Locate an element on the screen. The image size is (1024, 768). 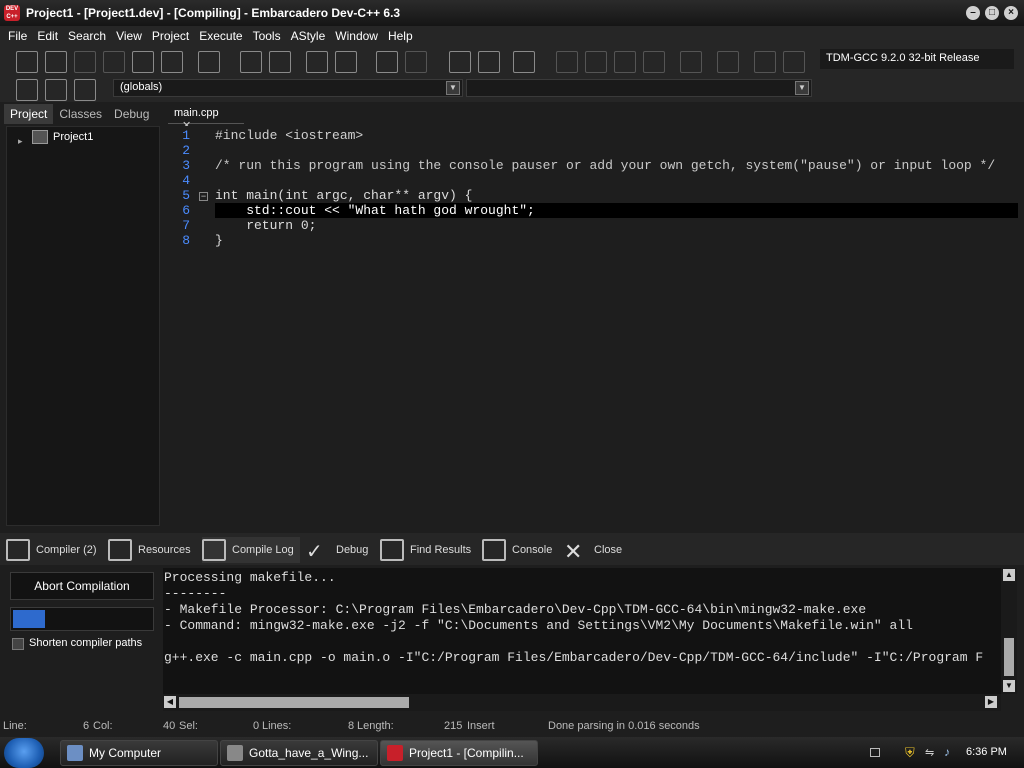
tab-compiler: Compiler (2) is located at coordinates (51, 550).